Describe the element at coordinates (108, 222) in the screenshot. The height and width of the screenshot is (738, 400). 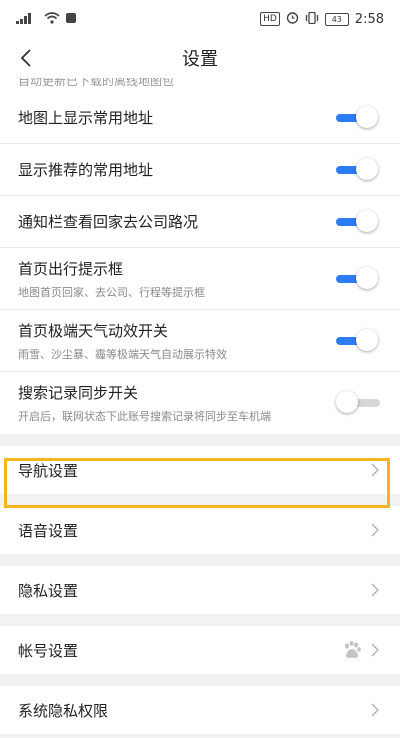
I see `row-label: 通知栏查看回家去公司路况` at that location.